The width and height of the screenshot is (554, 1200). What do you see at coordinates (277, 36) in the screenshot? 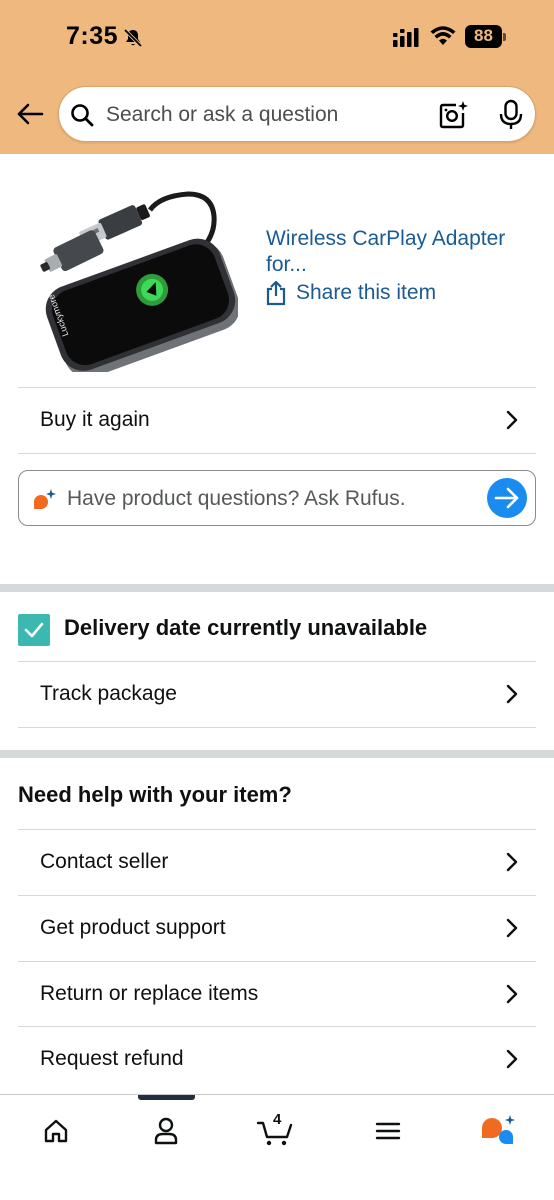
I see `status-bar: 7:35 88` at bounding box center [277, 36].